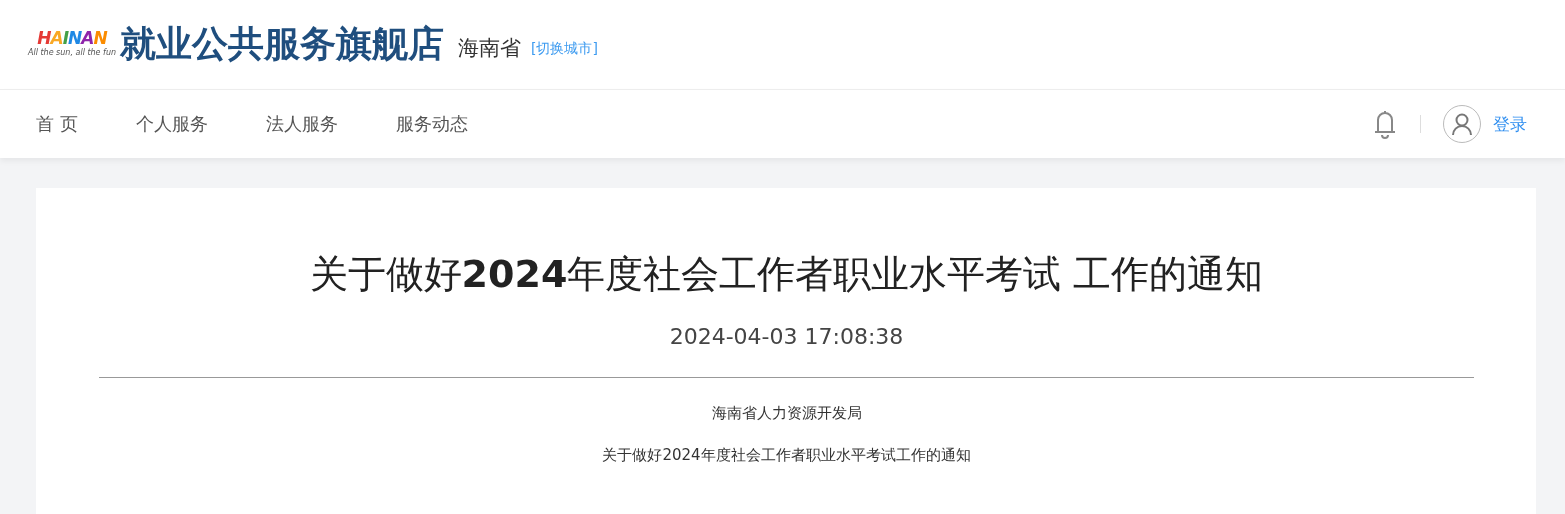 The height and width of the screenshot is (514, 1565). Describe the element at coordinates (1510, 124) in the screenshot. I see `login-link: 登录` at that location.